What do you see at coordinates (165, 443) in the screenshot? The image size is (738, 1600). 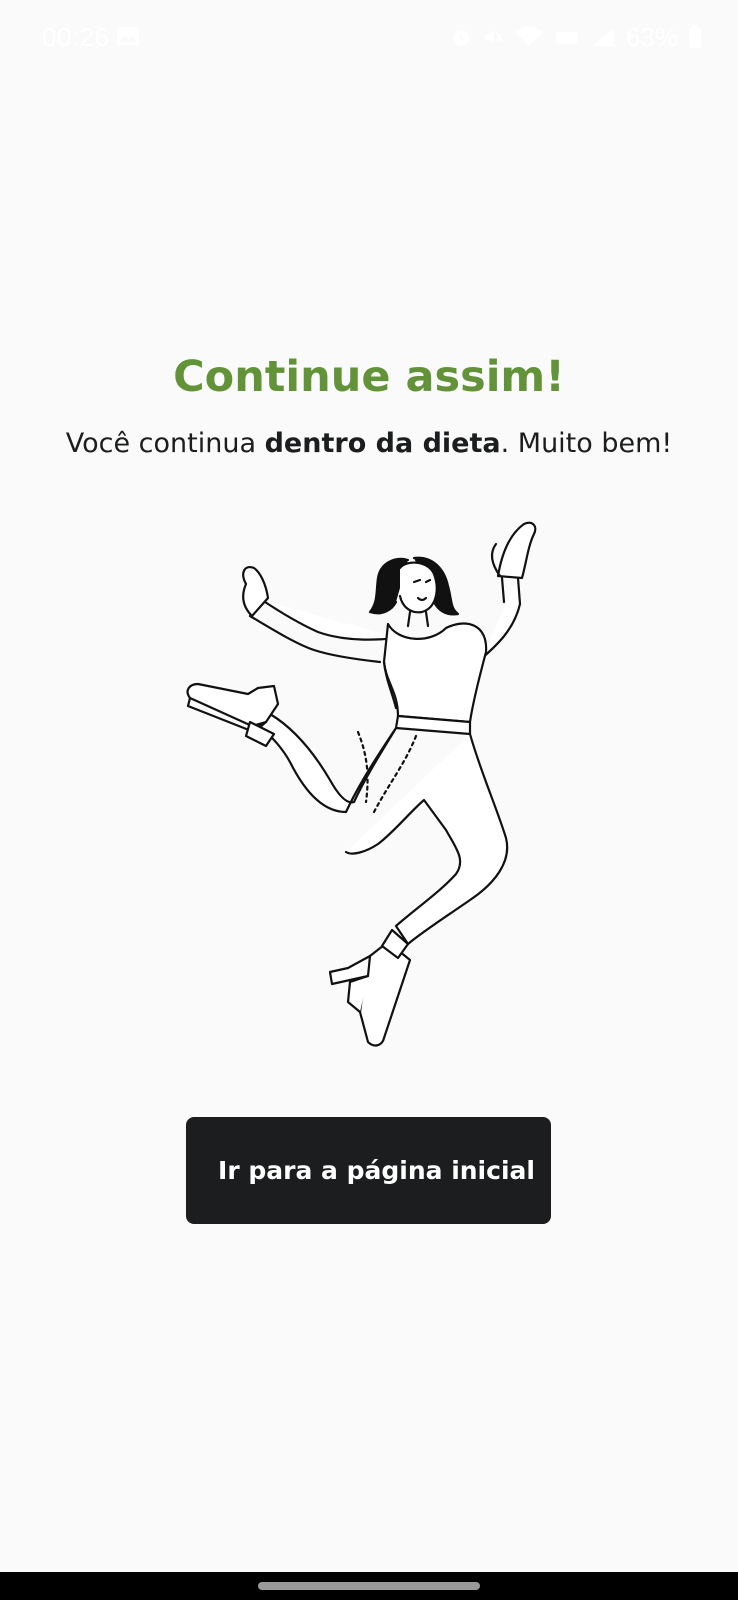 I see `subtitle-text-start: Você continua` at bounding box center [165, 443].